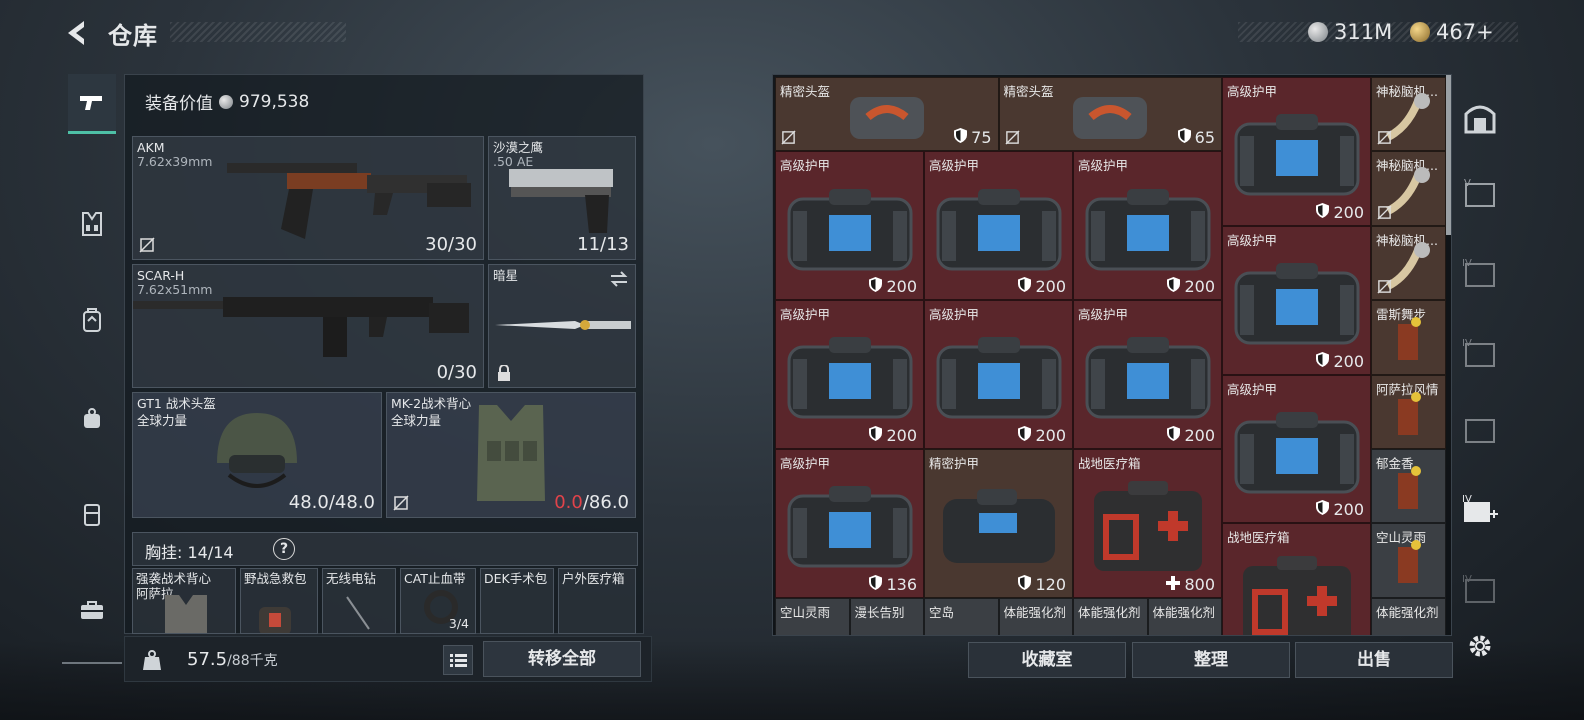 The height and width of the screenshot is (720, 1584). What do you see at coordinates (232, 659) in the screenshot?
I see `weight-readout: 57.5/88千克` at bounding box center [232, 659].